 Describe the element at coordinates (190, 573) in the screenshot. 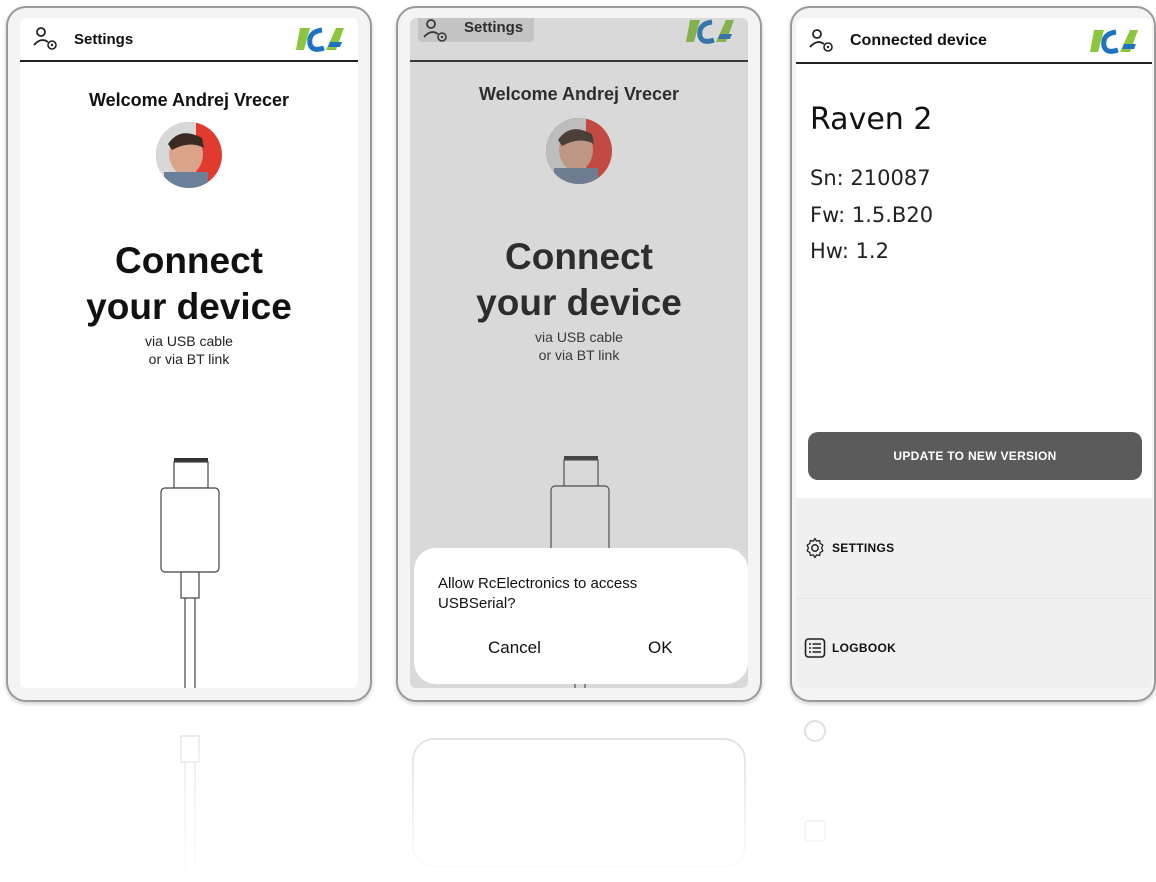

I see `usb-cable-icon` at that location.